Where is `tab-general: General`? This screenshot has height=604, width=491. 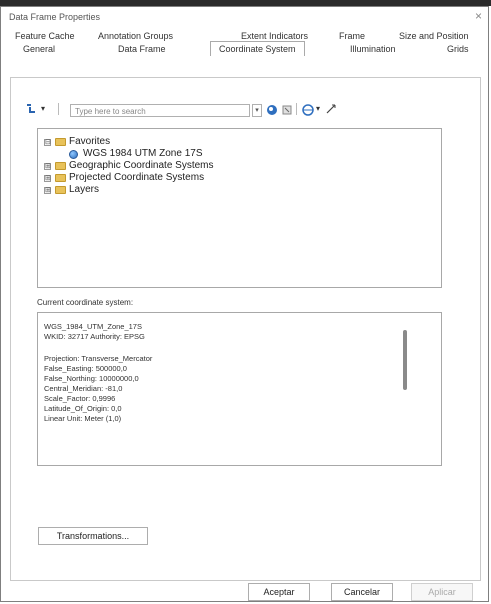 tab-general: General is located at coordinates (39, 49).